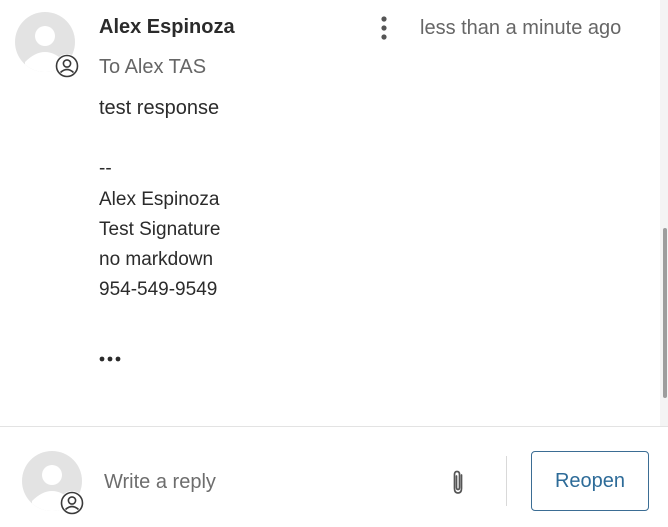 The image size is (668, 527). Describe the element at coordinates (506, 481) in the screenshot. I see `toolbar-separator` at that location.